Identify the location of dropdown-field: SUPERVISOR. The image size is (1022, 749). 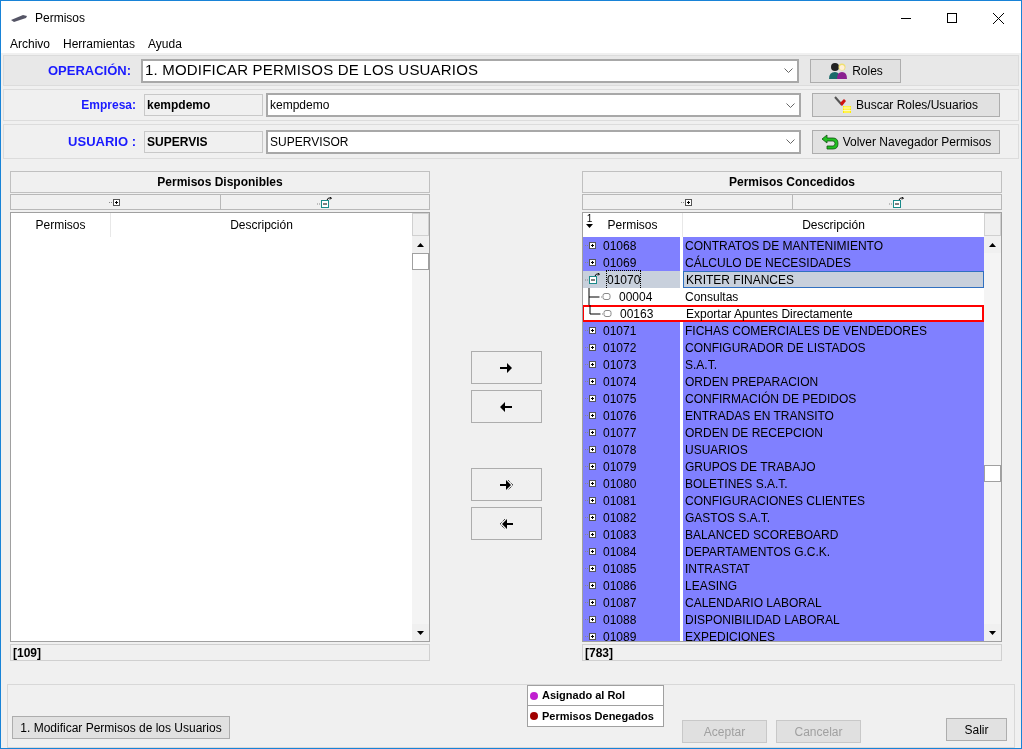
(533, 141).